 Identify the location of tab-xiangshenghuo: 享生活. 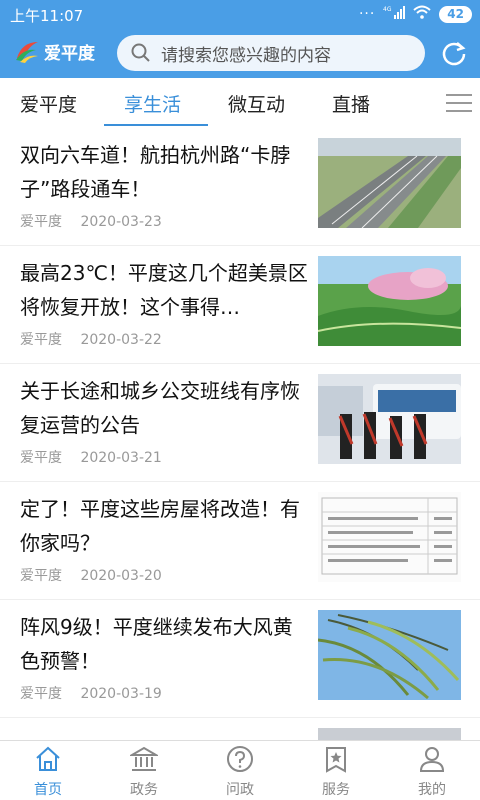
(152, 103).